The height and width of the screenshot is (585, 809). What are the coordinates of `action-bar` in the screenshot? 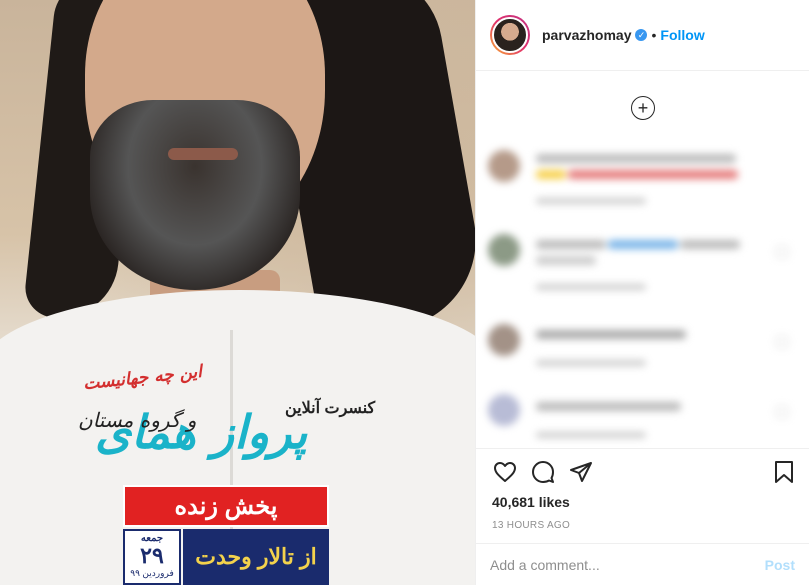 It's located at (642, 473).